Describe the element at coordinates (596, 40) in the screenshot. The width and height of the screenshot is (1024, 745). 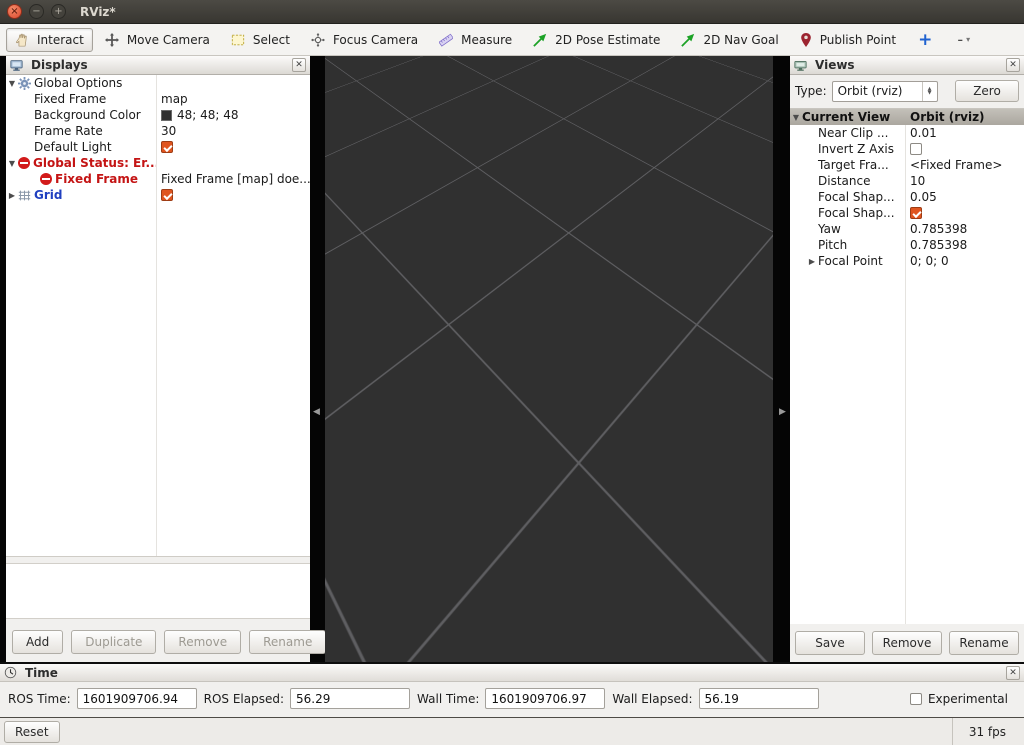
I see `tool-2d-pose-estimate: 2D Pose Estimate` at that location.